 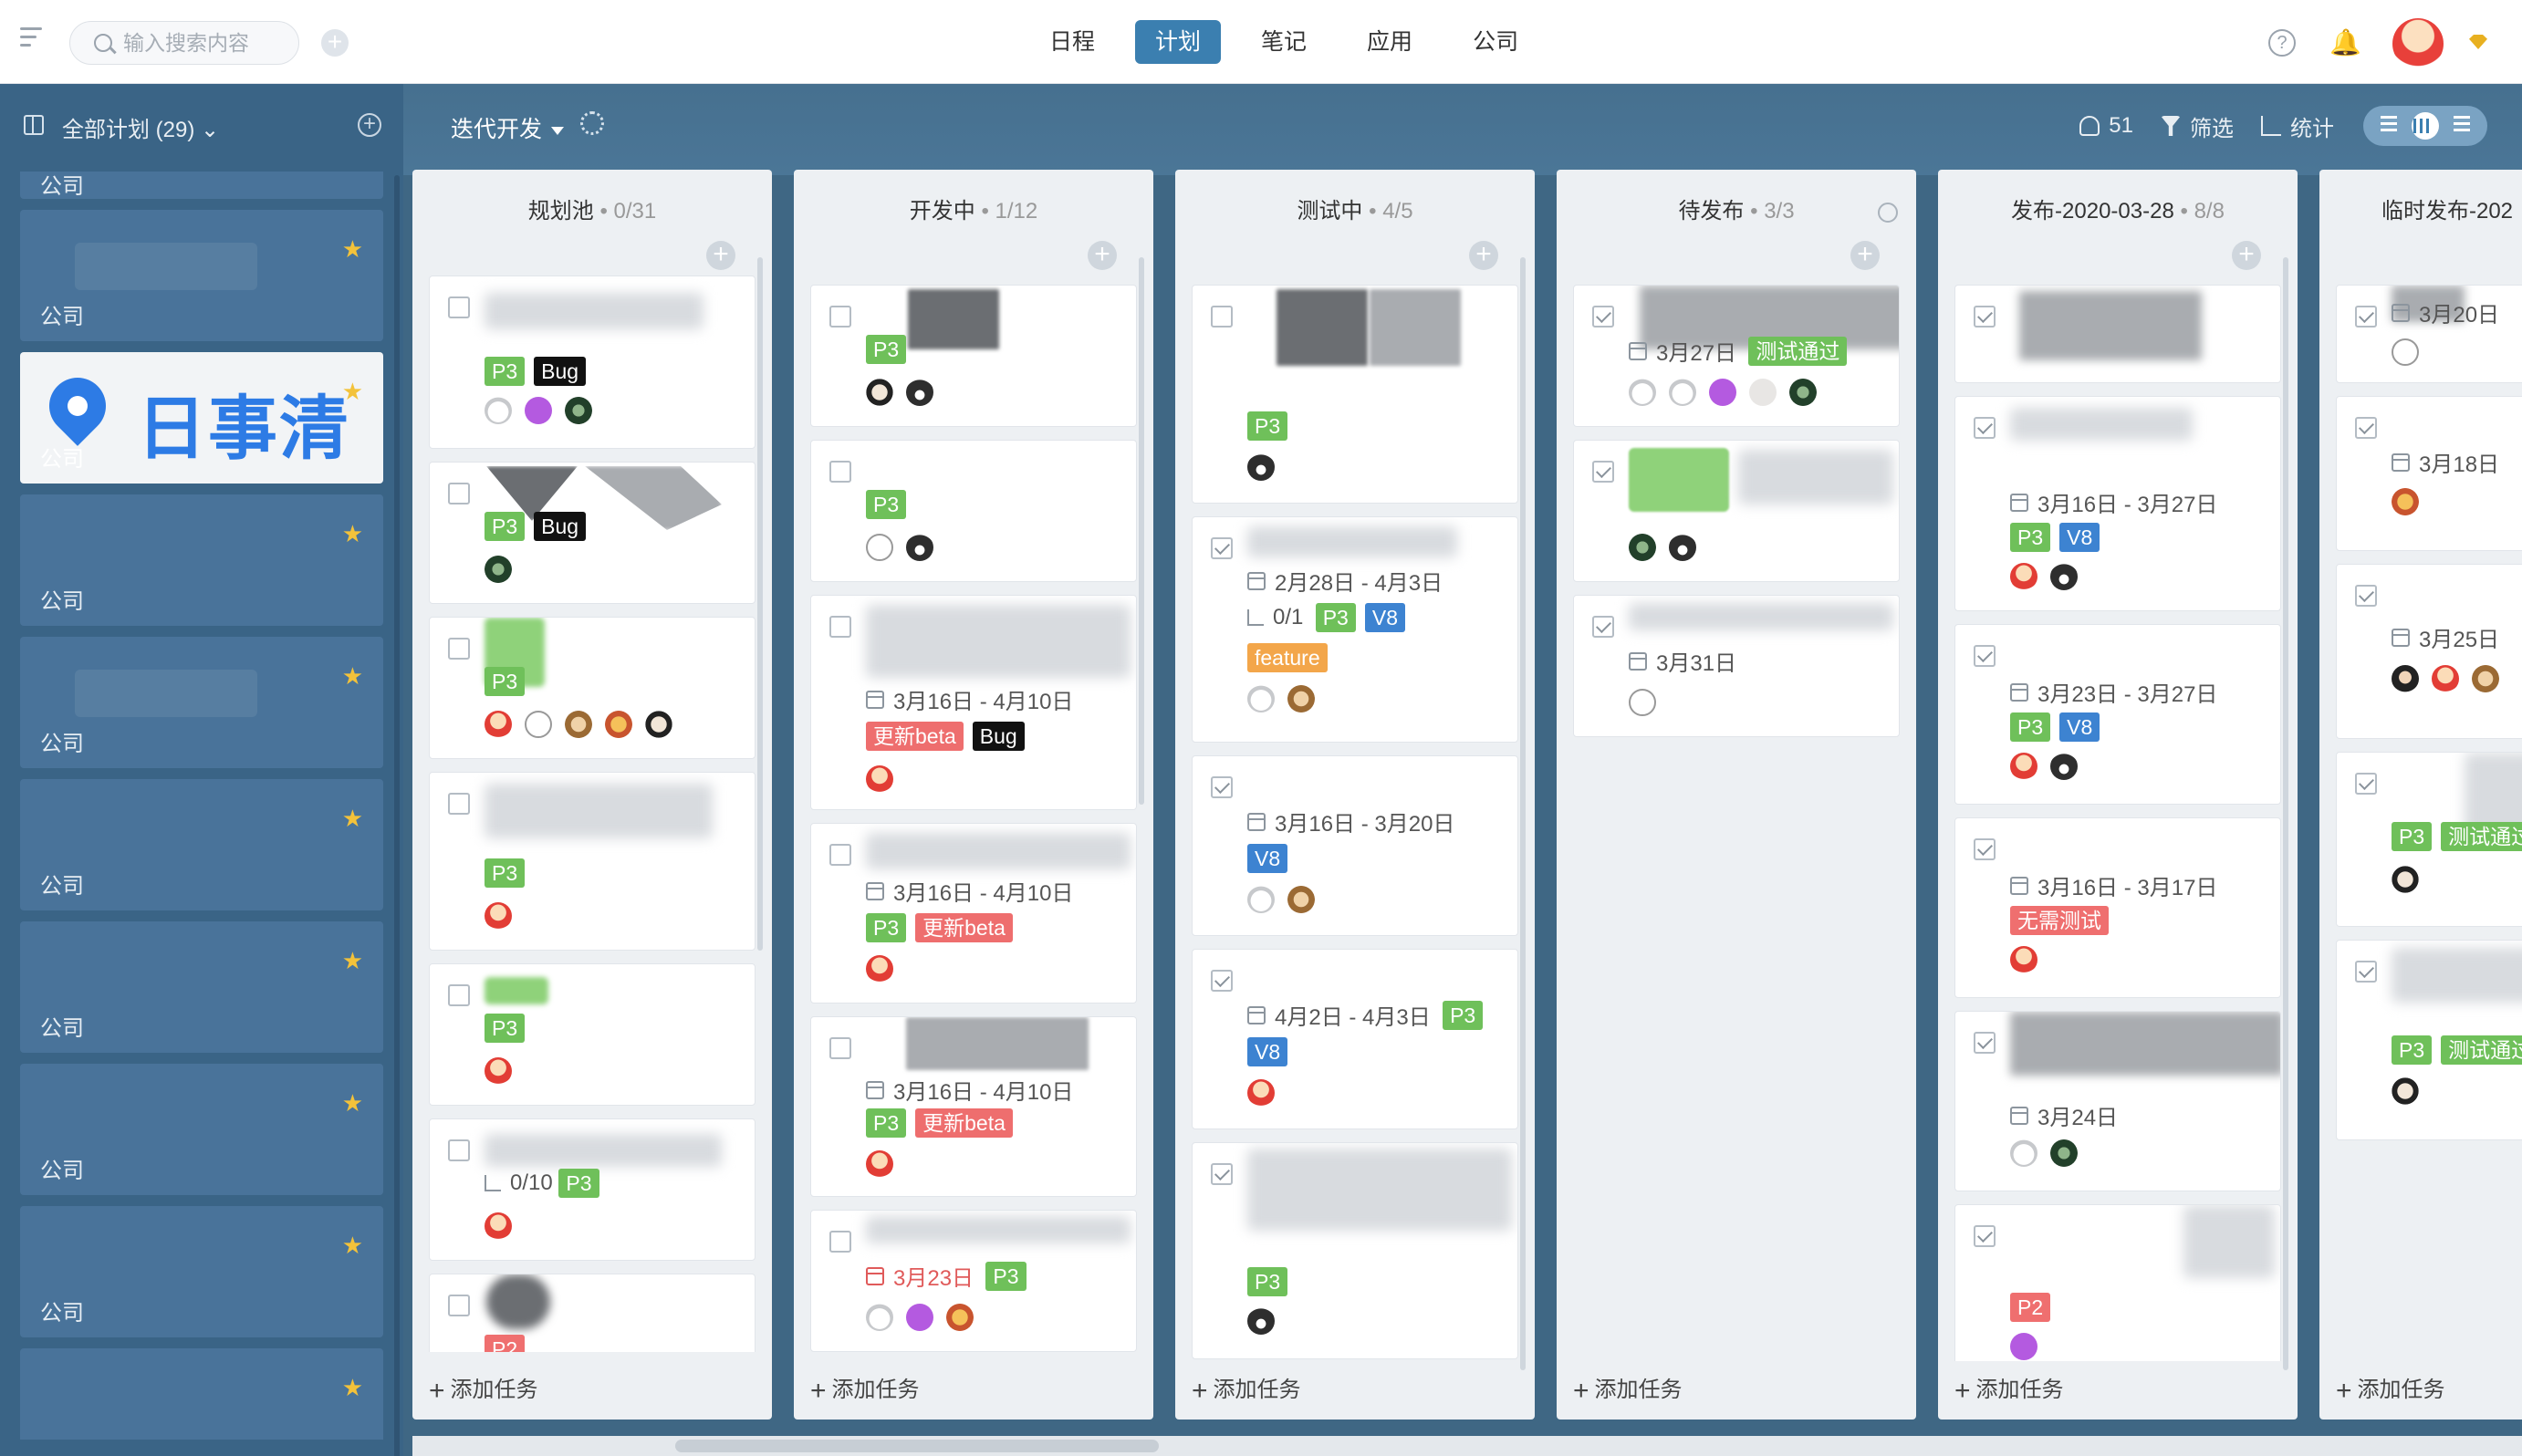 What do you see at coordinates (2106, 126) in the screenshot?
I see `members-button: 51` at bounding box center [2106, 126].